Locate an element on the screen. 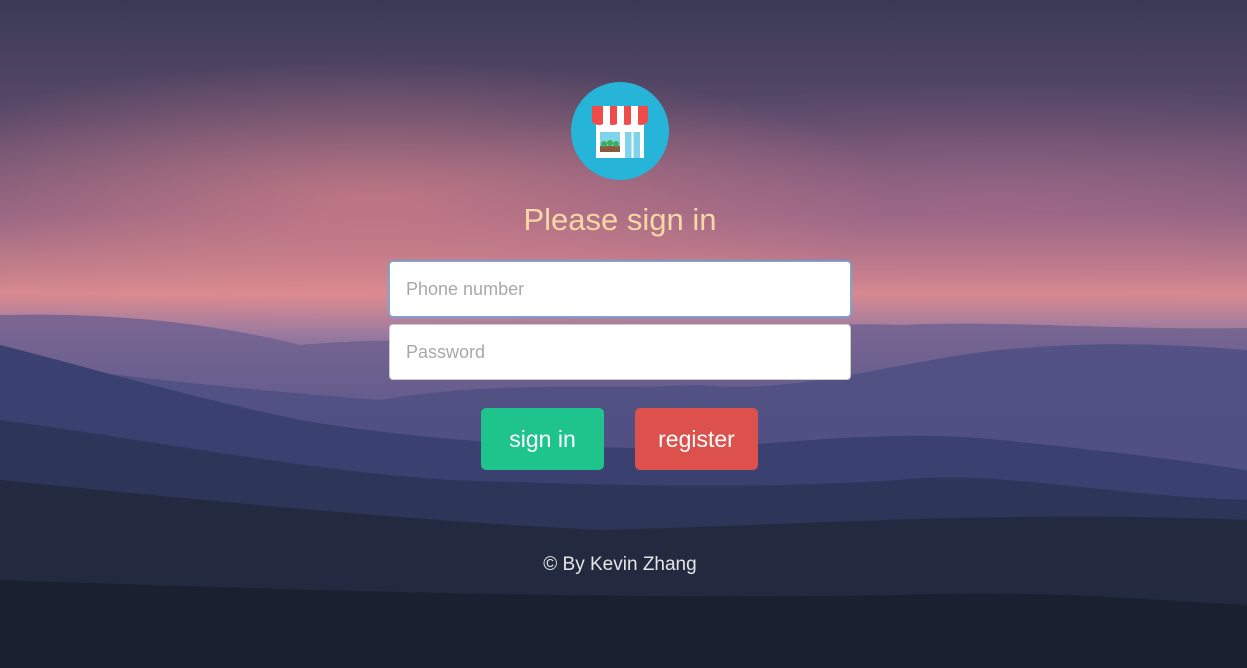 This screenshot has width=1247, height=668. footer-credit: © By Kevin Zhang is located at coordinates (620, 564).